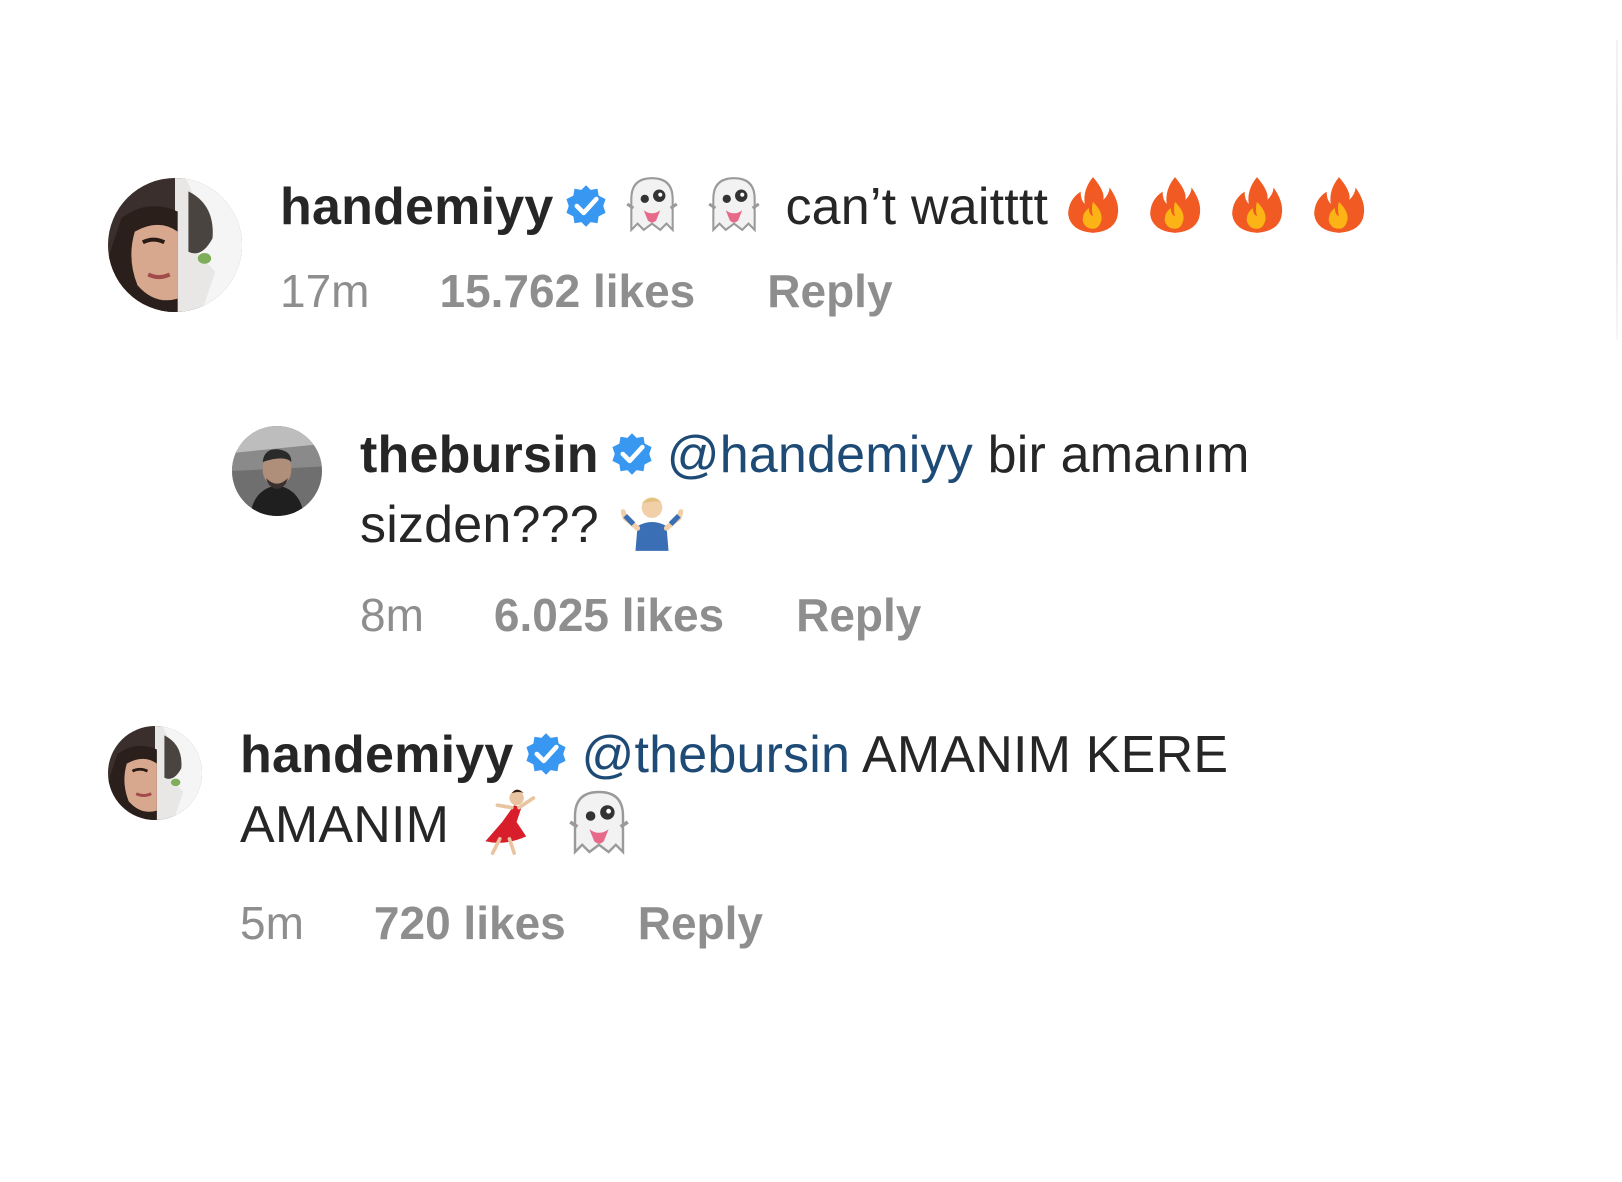 The height and width of the screenshot is (1182, 1622). I want to click on comment-timestamp: 17m, so click(325, 291).